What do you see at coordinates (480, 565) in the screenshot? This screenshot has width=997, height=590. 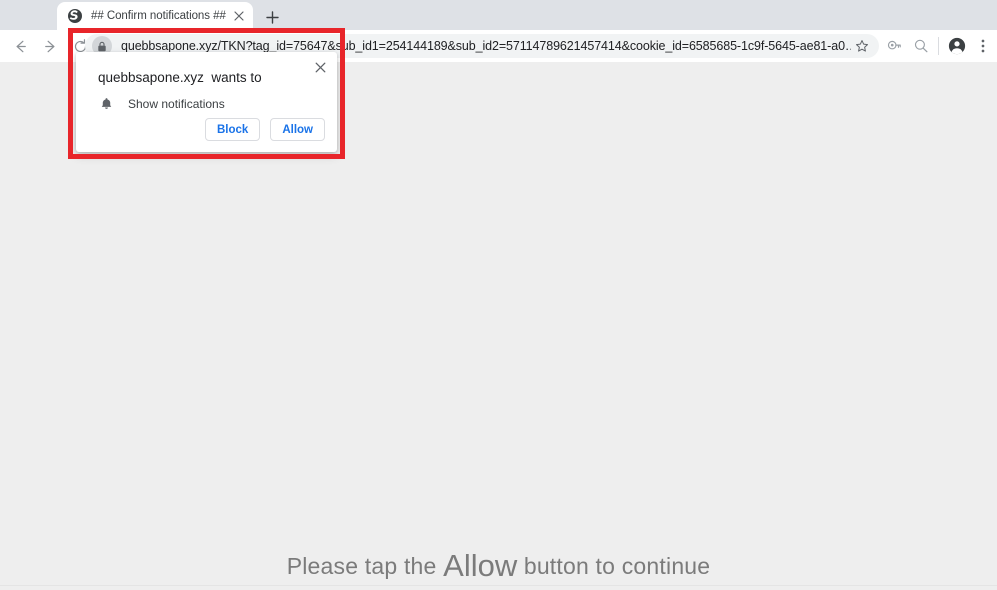 I see `cta-emphasis: Allow` at bounding box center [480, 565].